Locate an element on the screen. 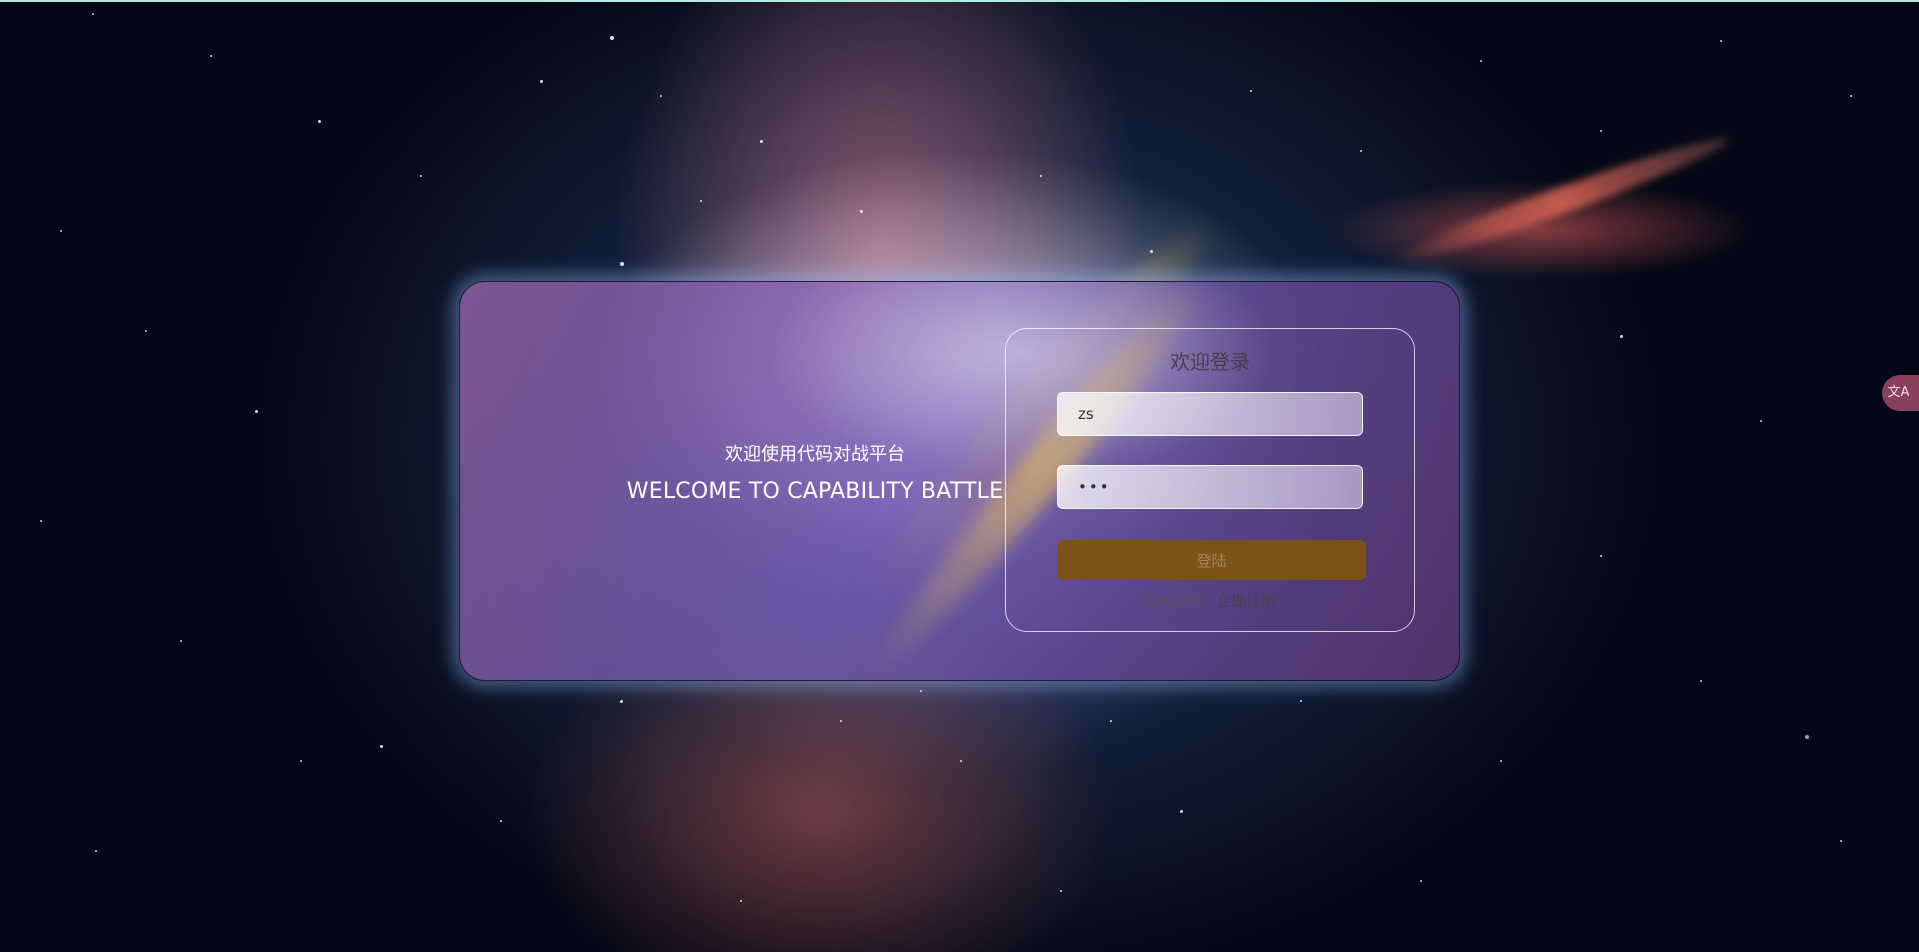 Image resolution: width=1919 pixels, height=952 pixels. register-prompt-text: 没有账号? is located at coordinates (1177, 601).